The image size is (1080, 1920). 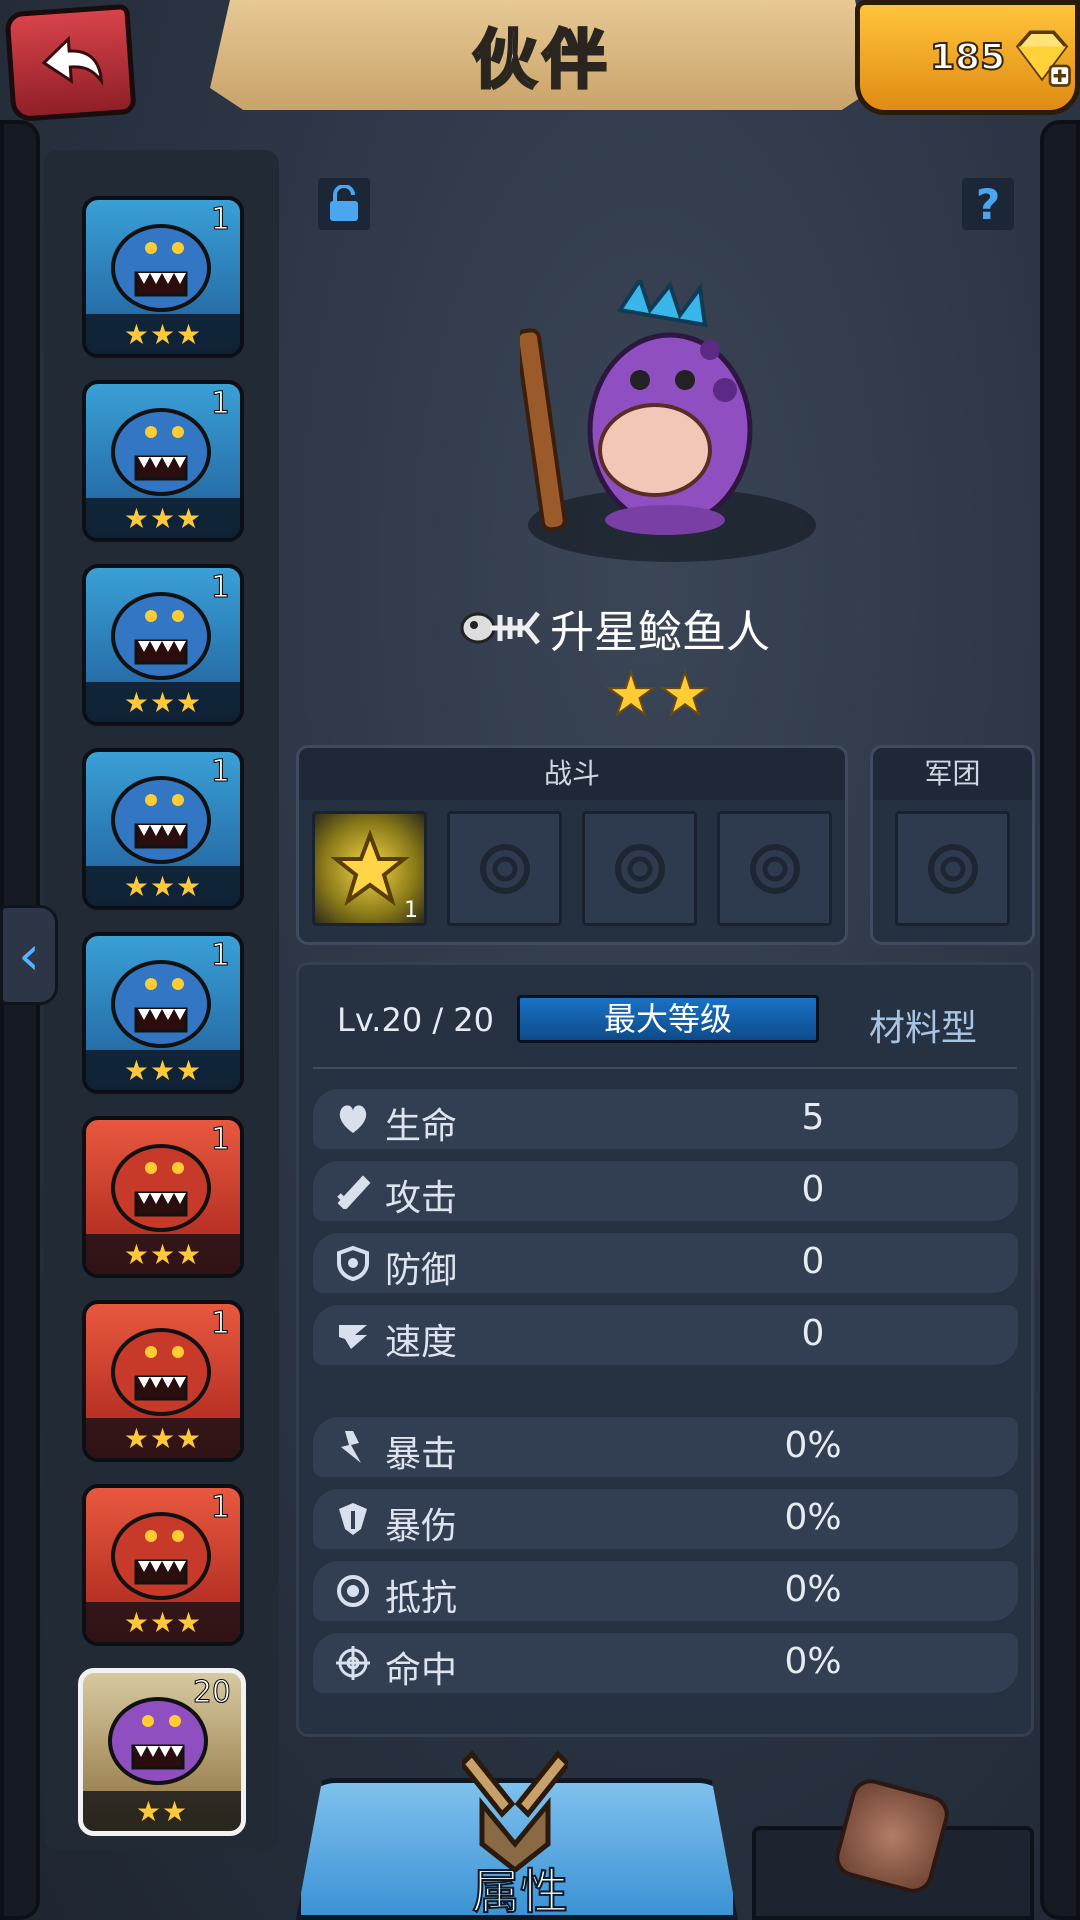 I want to click on stat-label: 抵抗, so click(x=421, y=1598).